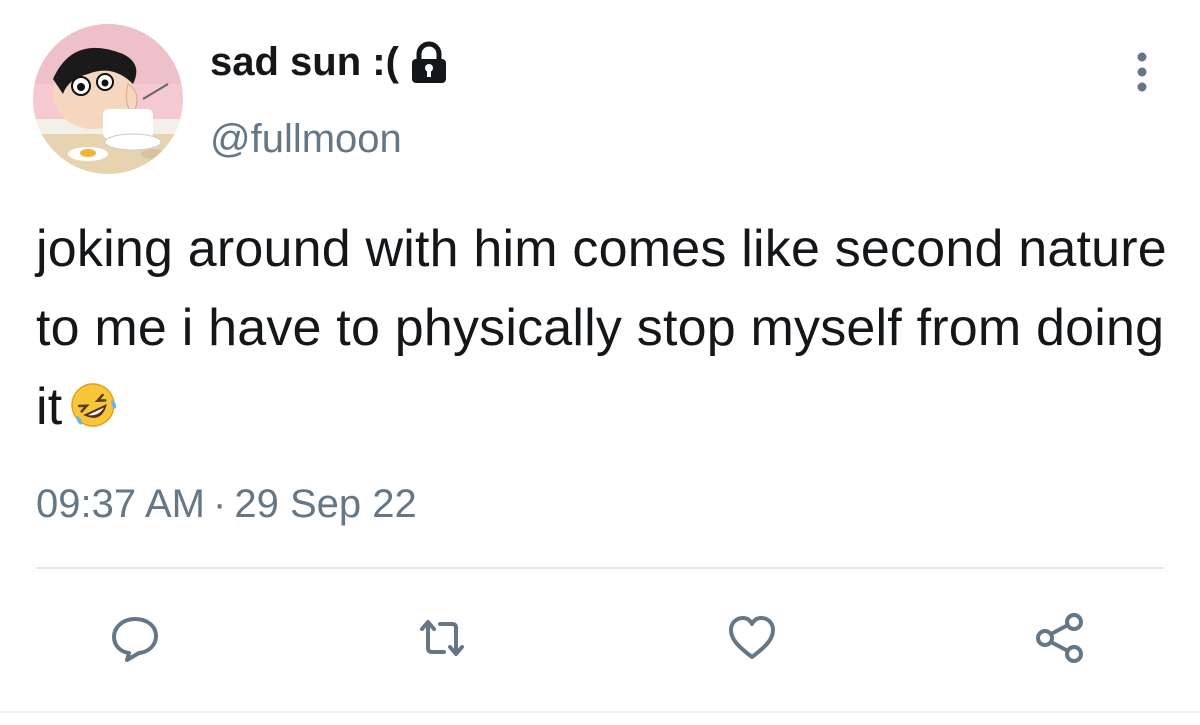 The width and height of the screenshot is (1200, 725). Describe the element at coordinates (429, 63) in the screenshot. I see `lock-icon` at that location.